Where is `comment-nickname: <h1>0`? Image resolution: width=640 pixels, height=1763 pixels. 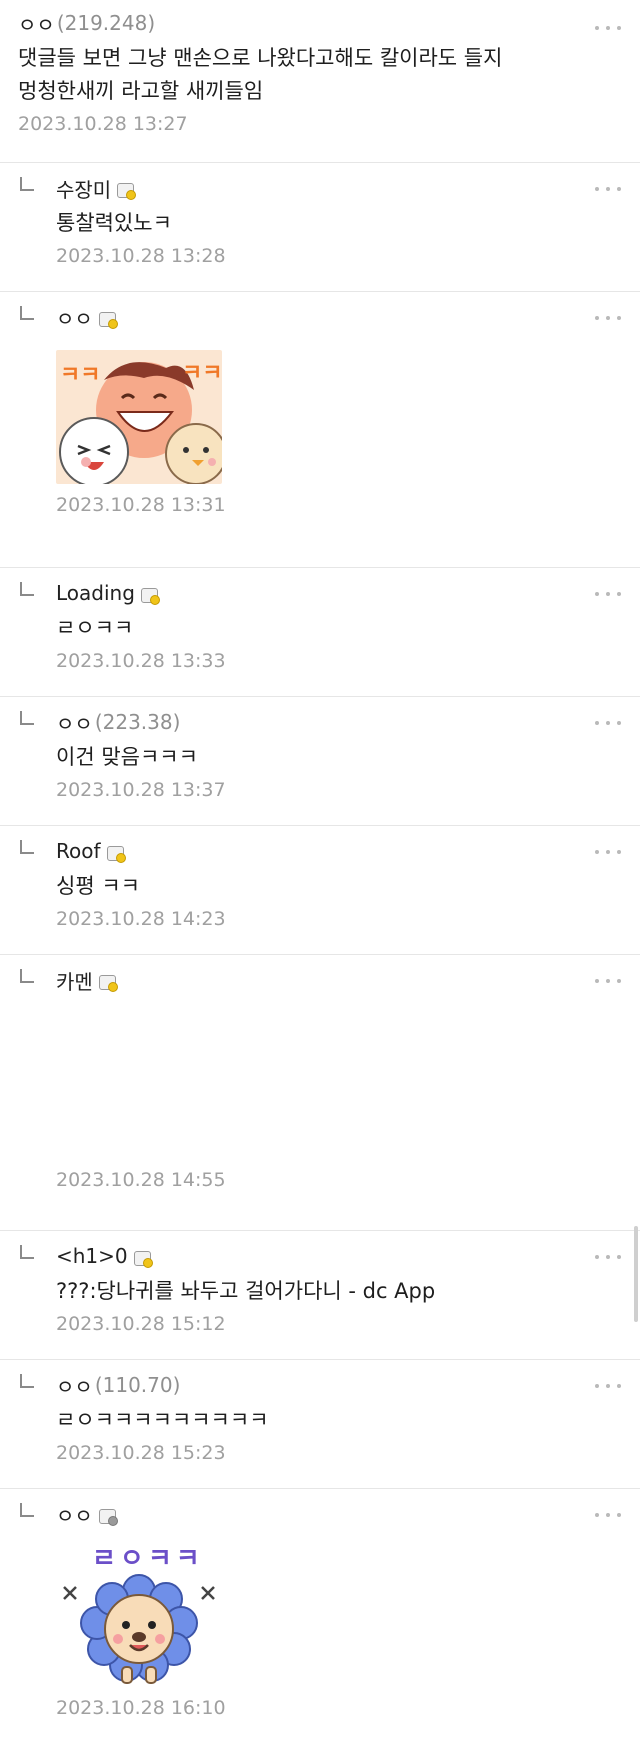
comment-nickname: <h1>0 is located at coordinates (92, 1256).